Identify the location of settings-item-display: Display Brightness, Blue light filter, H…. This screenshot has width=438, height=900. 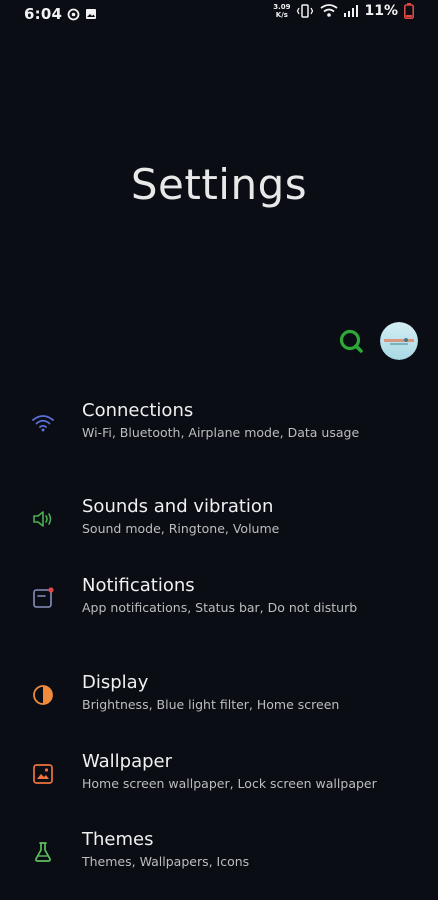
(219, 702).